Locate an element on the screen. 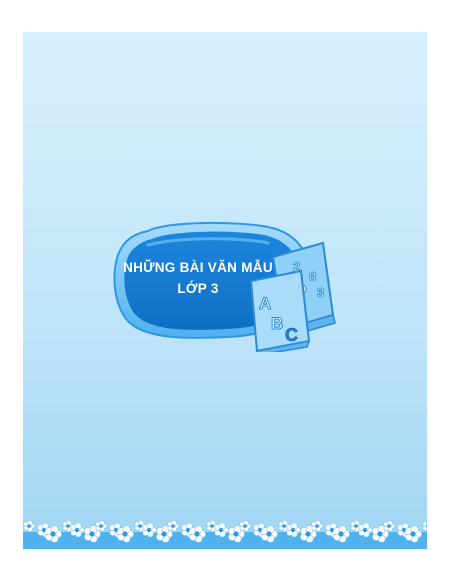 The image size is (450, 565). book-char-b: B is located at coordinates (277, 323).